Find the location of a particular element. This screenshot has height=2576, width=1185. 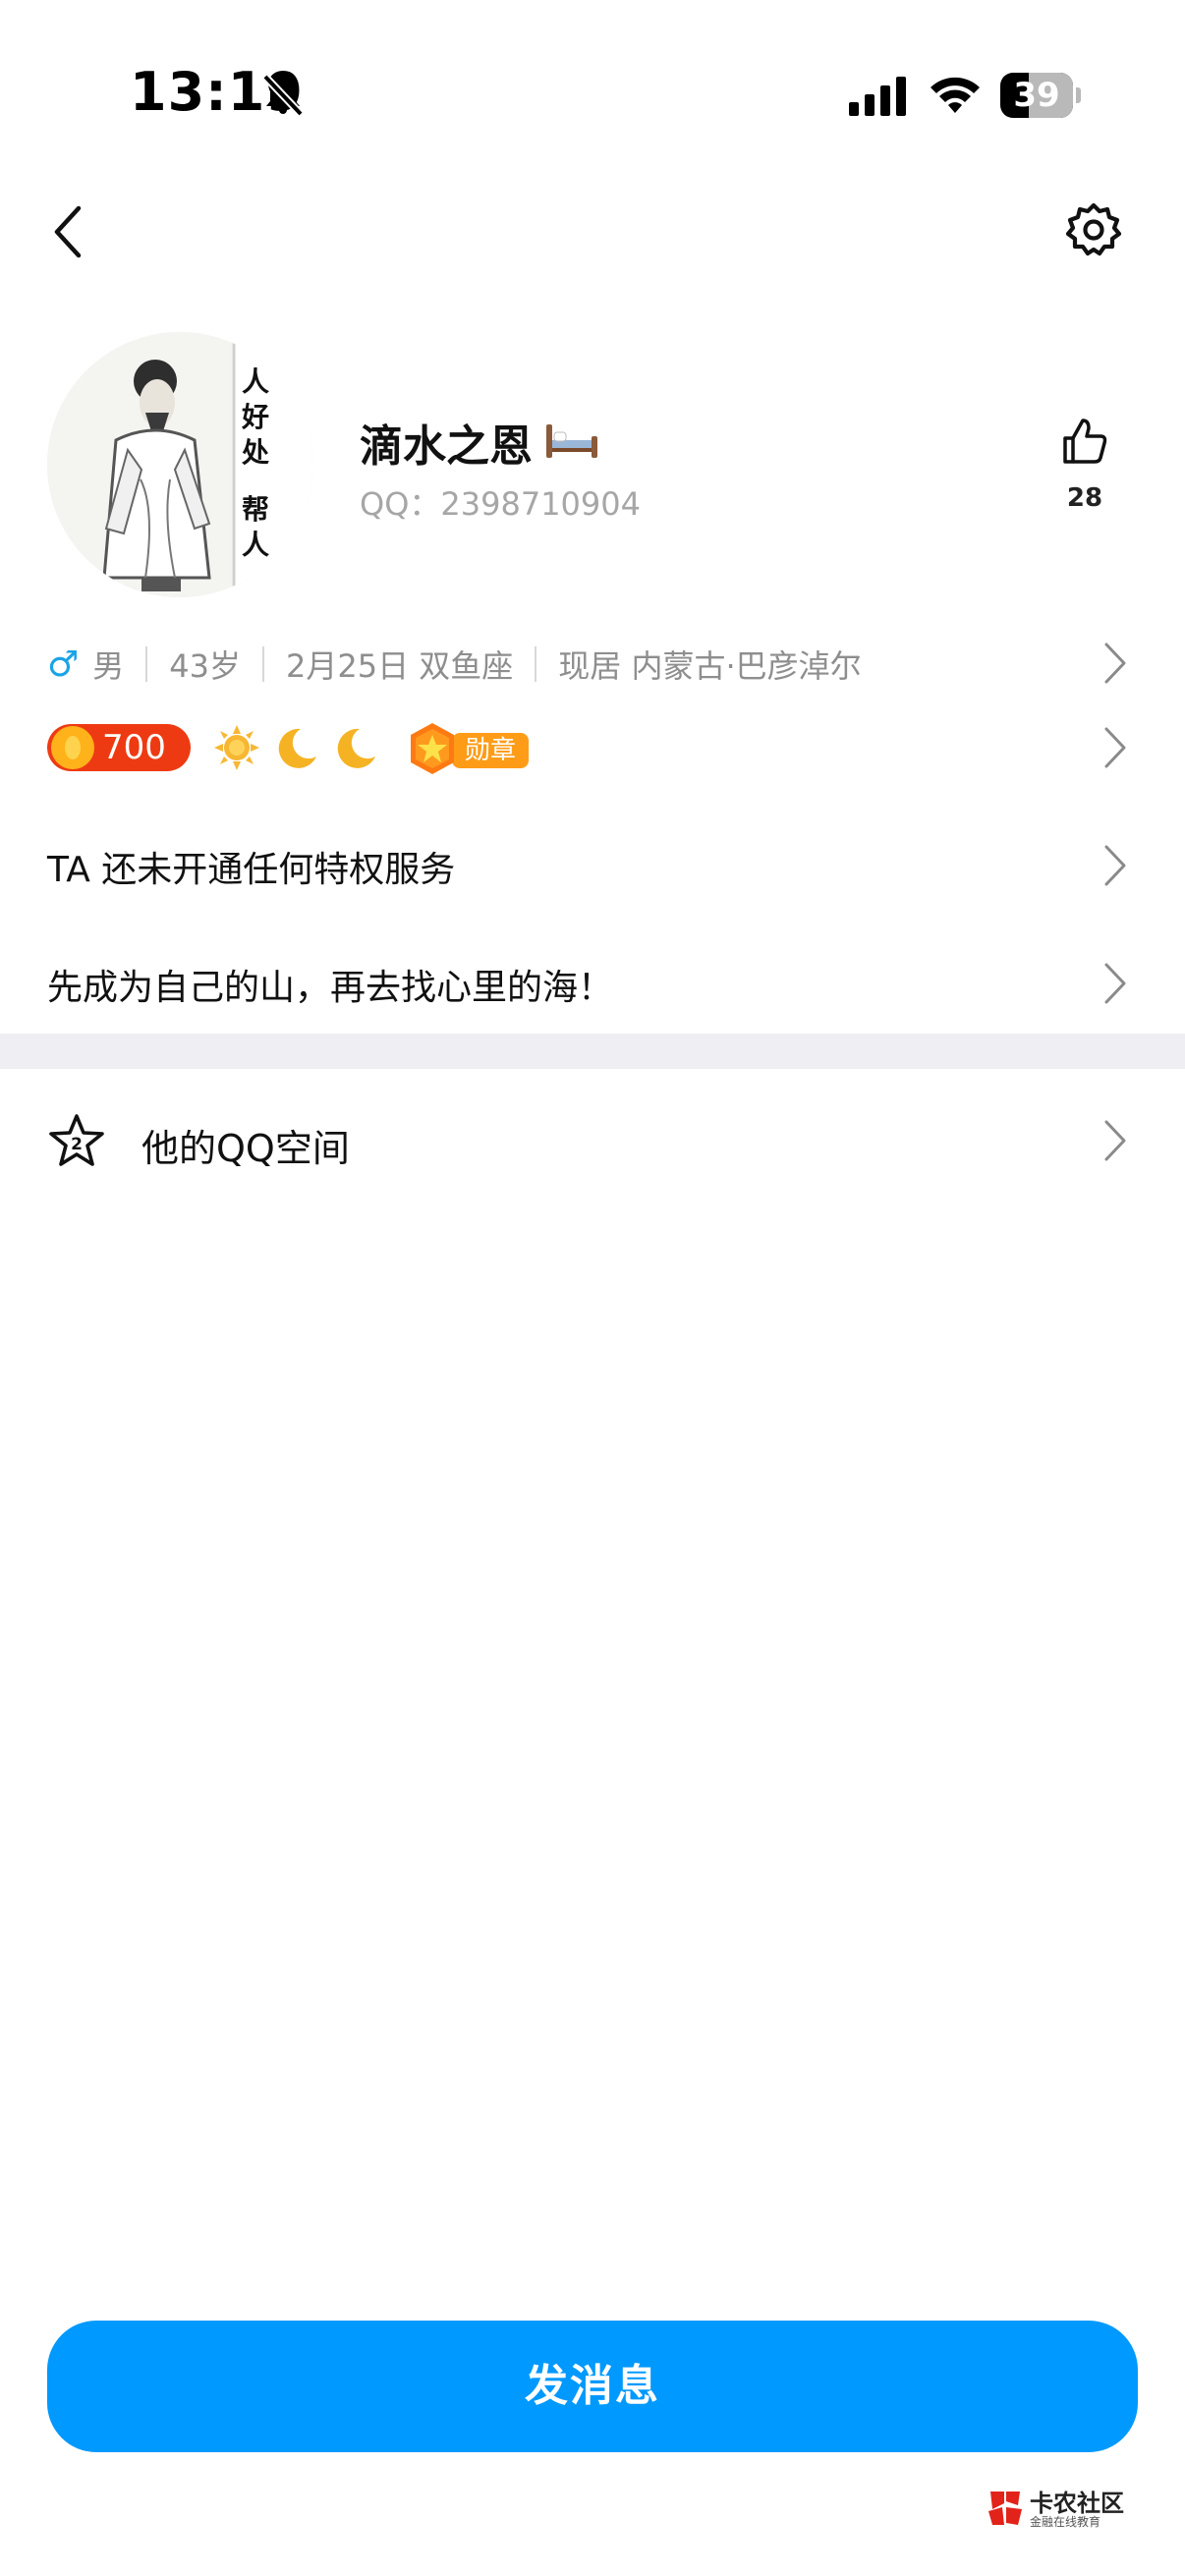

level-value: 700 is located at coordinates (134, 747).